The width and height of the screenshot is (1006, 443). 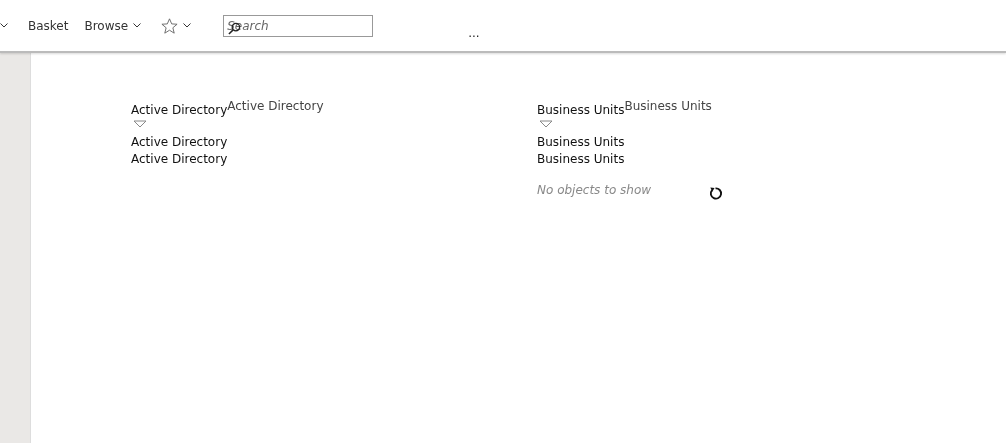 What do you see at coordinates (594, 189) in the screenshot?
I see `empty-message: No objects to show` at bounding box center [594, 189].